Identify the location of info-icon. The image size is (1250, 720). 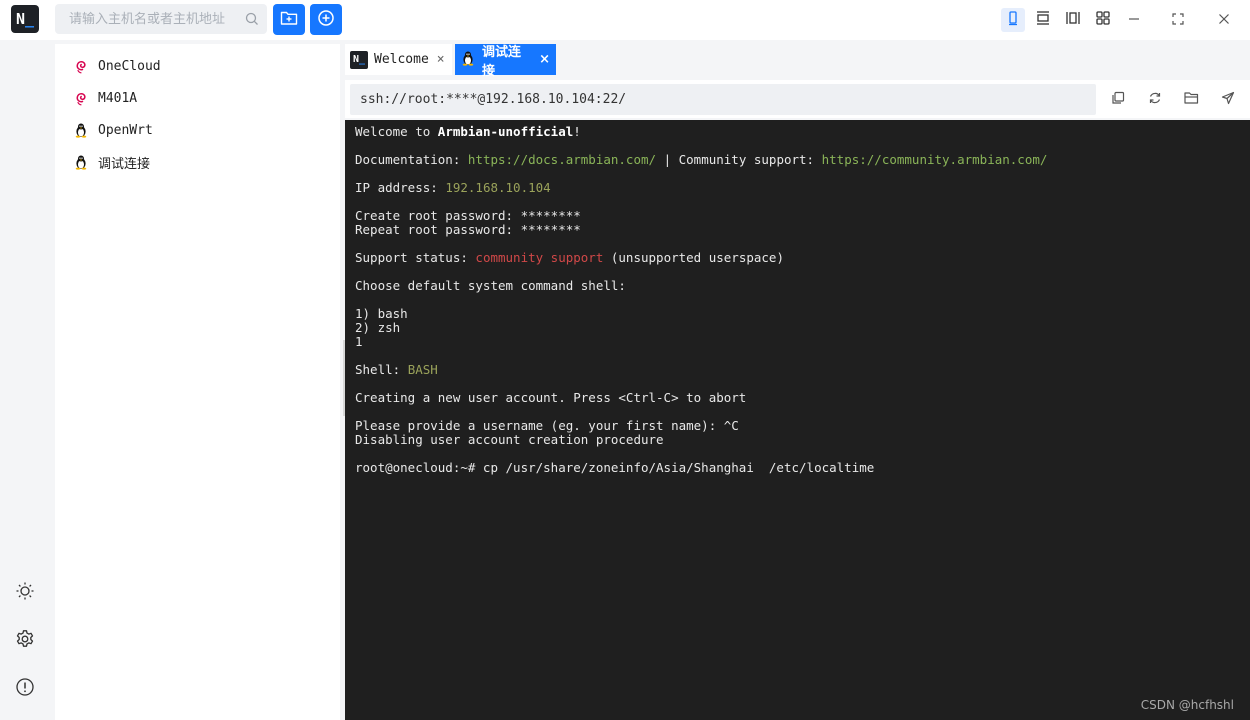
(25, 689).